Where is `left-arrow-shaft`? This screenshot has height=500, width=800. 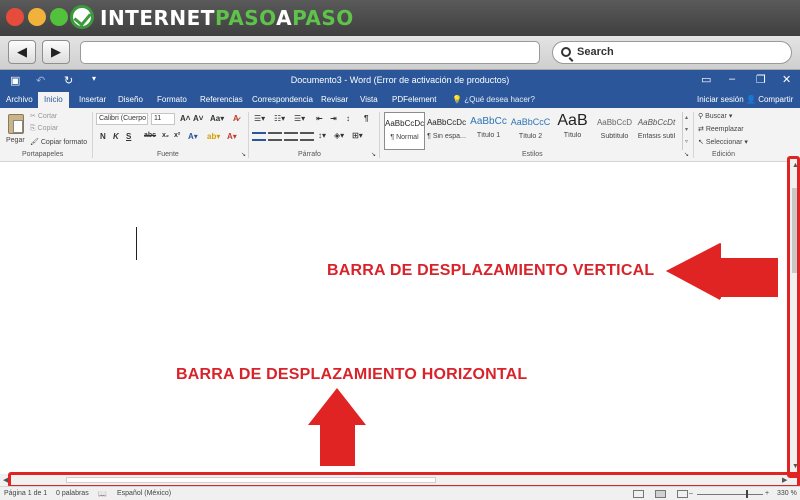
left-arrow-shaft is located at coordinates (749, 277).